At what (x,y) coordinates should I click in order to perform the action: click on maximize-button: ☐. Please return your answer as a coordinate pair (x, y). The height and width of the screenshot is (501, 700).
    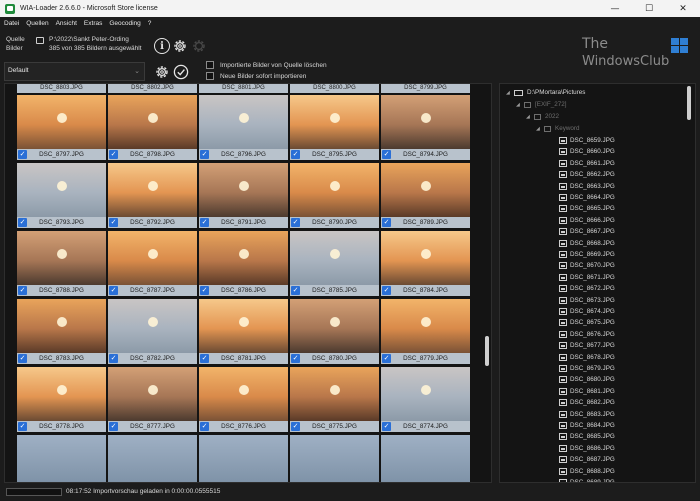
    Looking at the image, I should click on (649, 8).